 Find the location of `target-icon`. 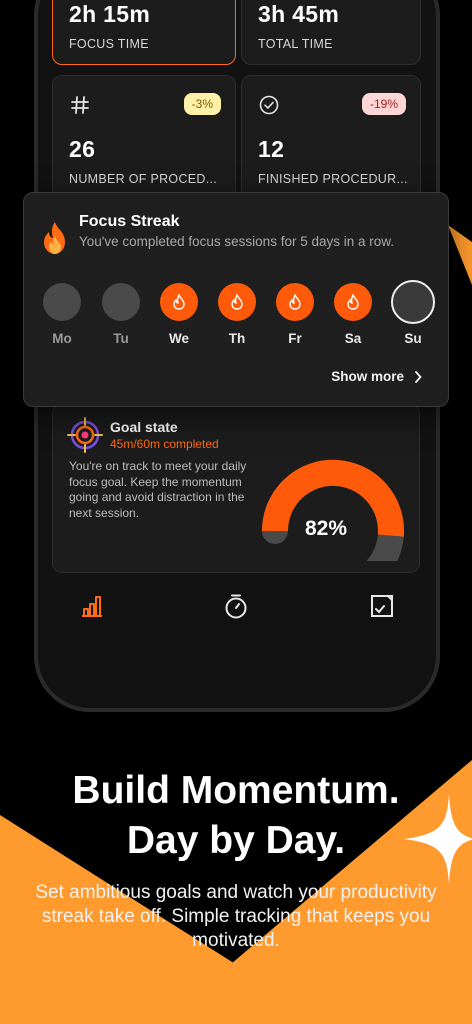

target-icon is located at coordinates (85, 435).